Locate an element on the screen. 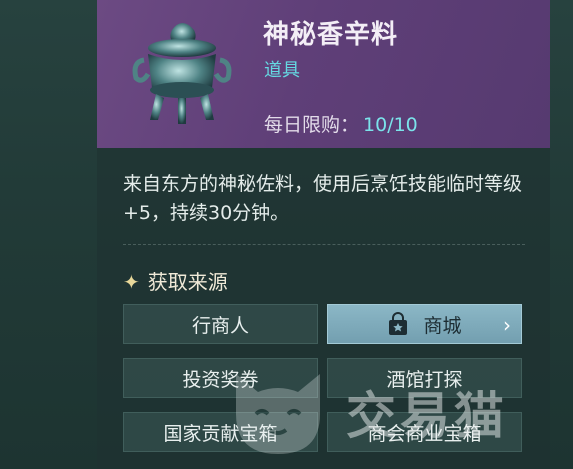 The image size is (573, 469). watermark-text: 交易猫 is located at coordinates (427, 416).